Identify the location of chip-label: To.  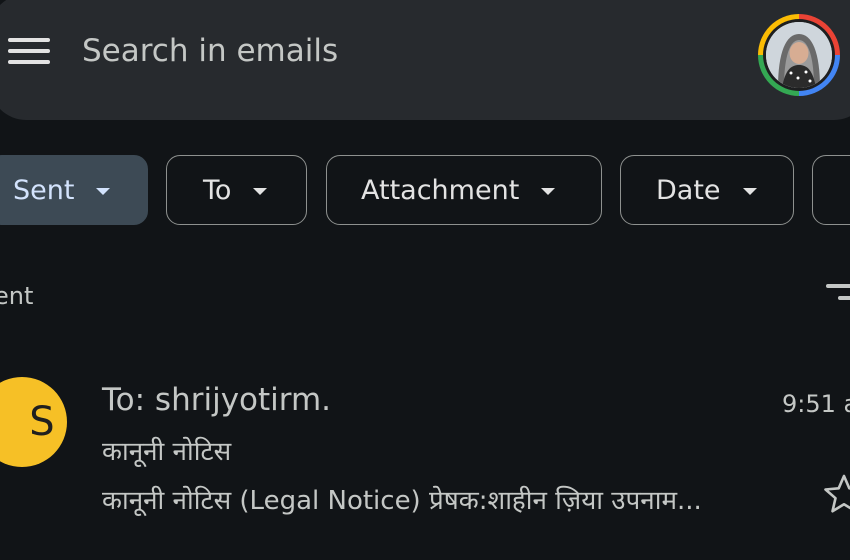
(217, 190).